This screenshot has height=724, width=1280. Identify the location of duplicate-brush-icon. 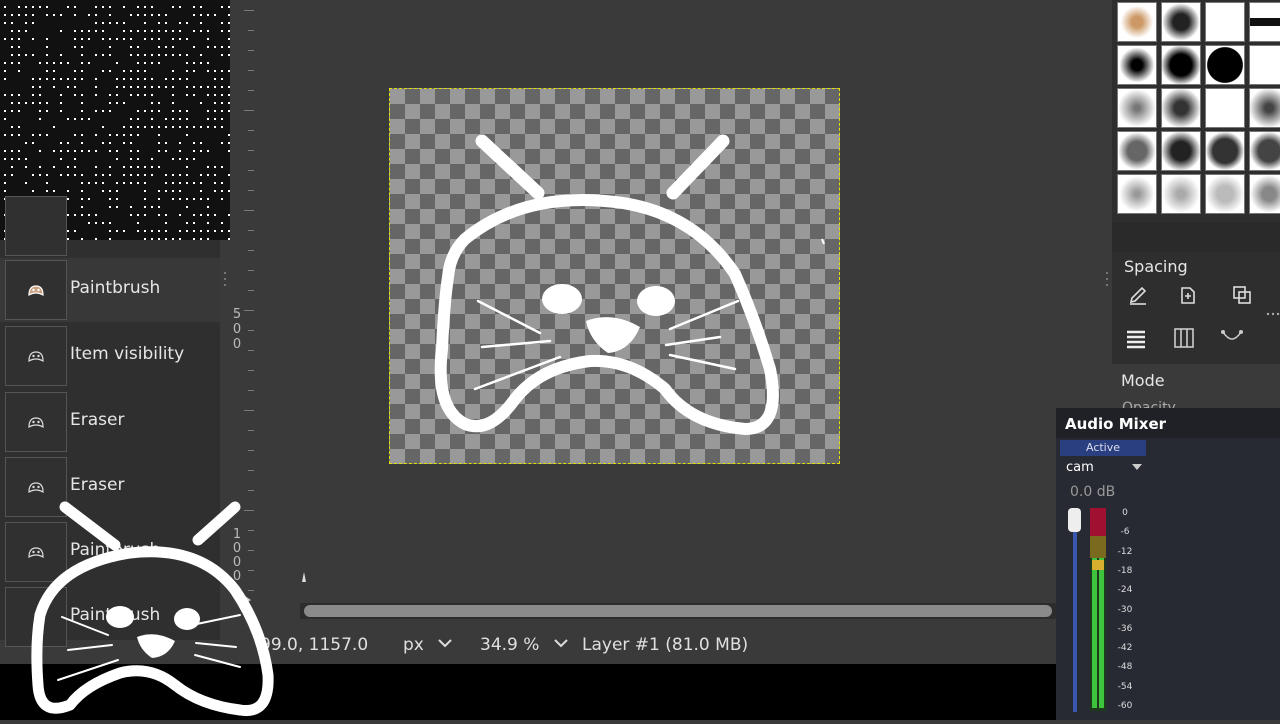
(1242, 295).